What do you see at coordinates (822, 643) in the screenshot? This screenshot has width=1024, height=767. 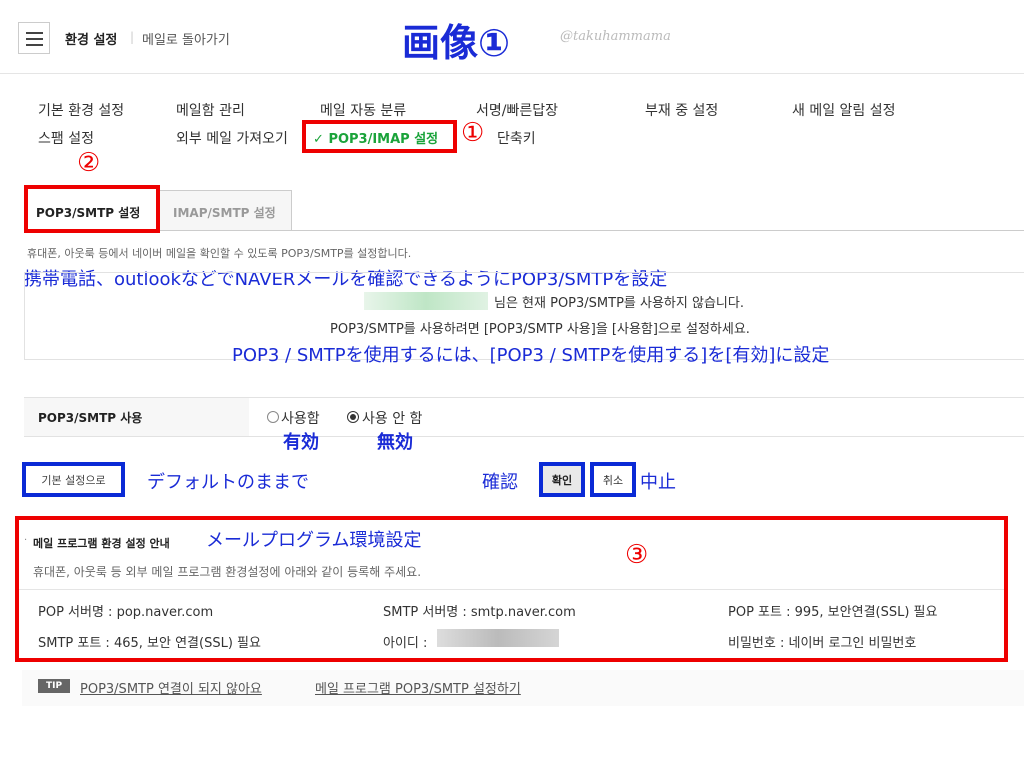 I see `password-info: 비밀번호 : 네이버 로그인 비밀번호` at bounding box center [822, 643].